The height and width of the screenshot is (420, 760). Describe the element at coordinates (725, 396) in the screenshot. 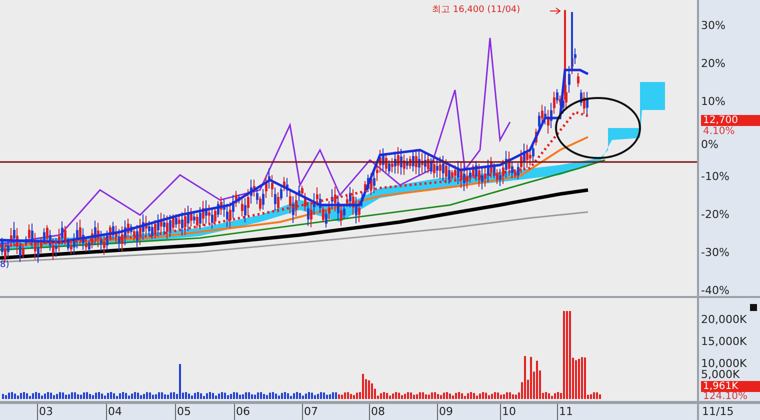

I see `volume-change-label: 124.10%` at that location.